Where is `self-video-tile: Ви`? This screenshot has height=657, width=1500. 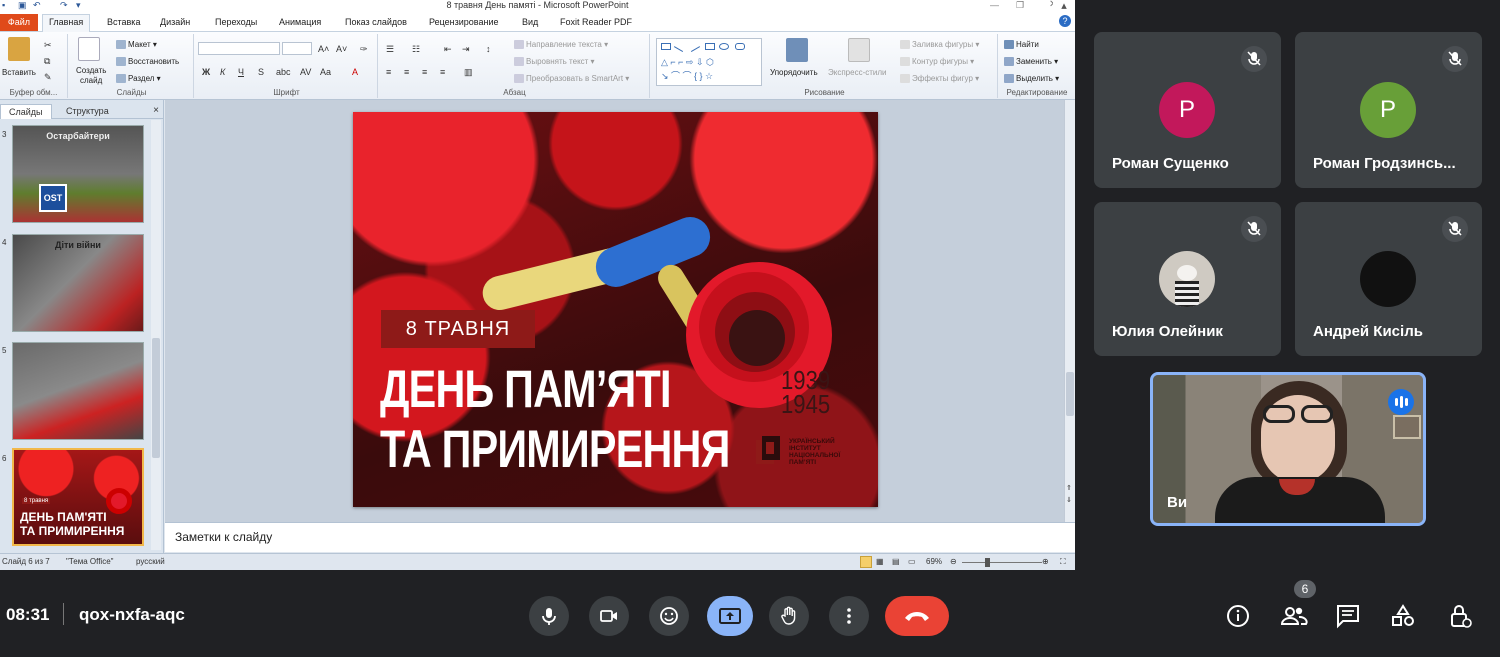
self-video-tile: Ви is located at coordinates (1288, 449).